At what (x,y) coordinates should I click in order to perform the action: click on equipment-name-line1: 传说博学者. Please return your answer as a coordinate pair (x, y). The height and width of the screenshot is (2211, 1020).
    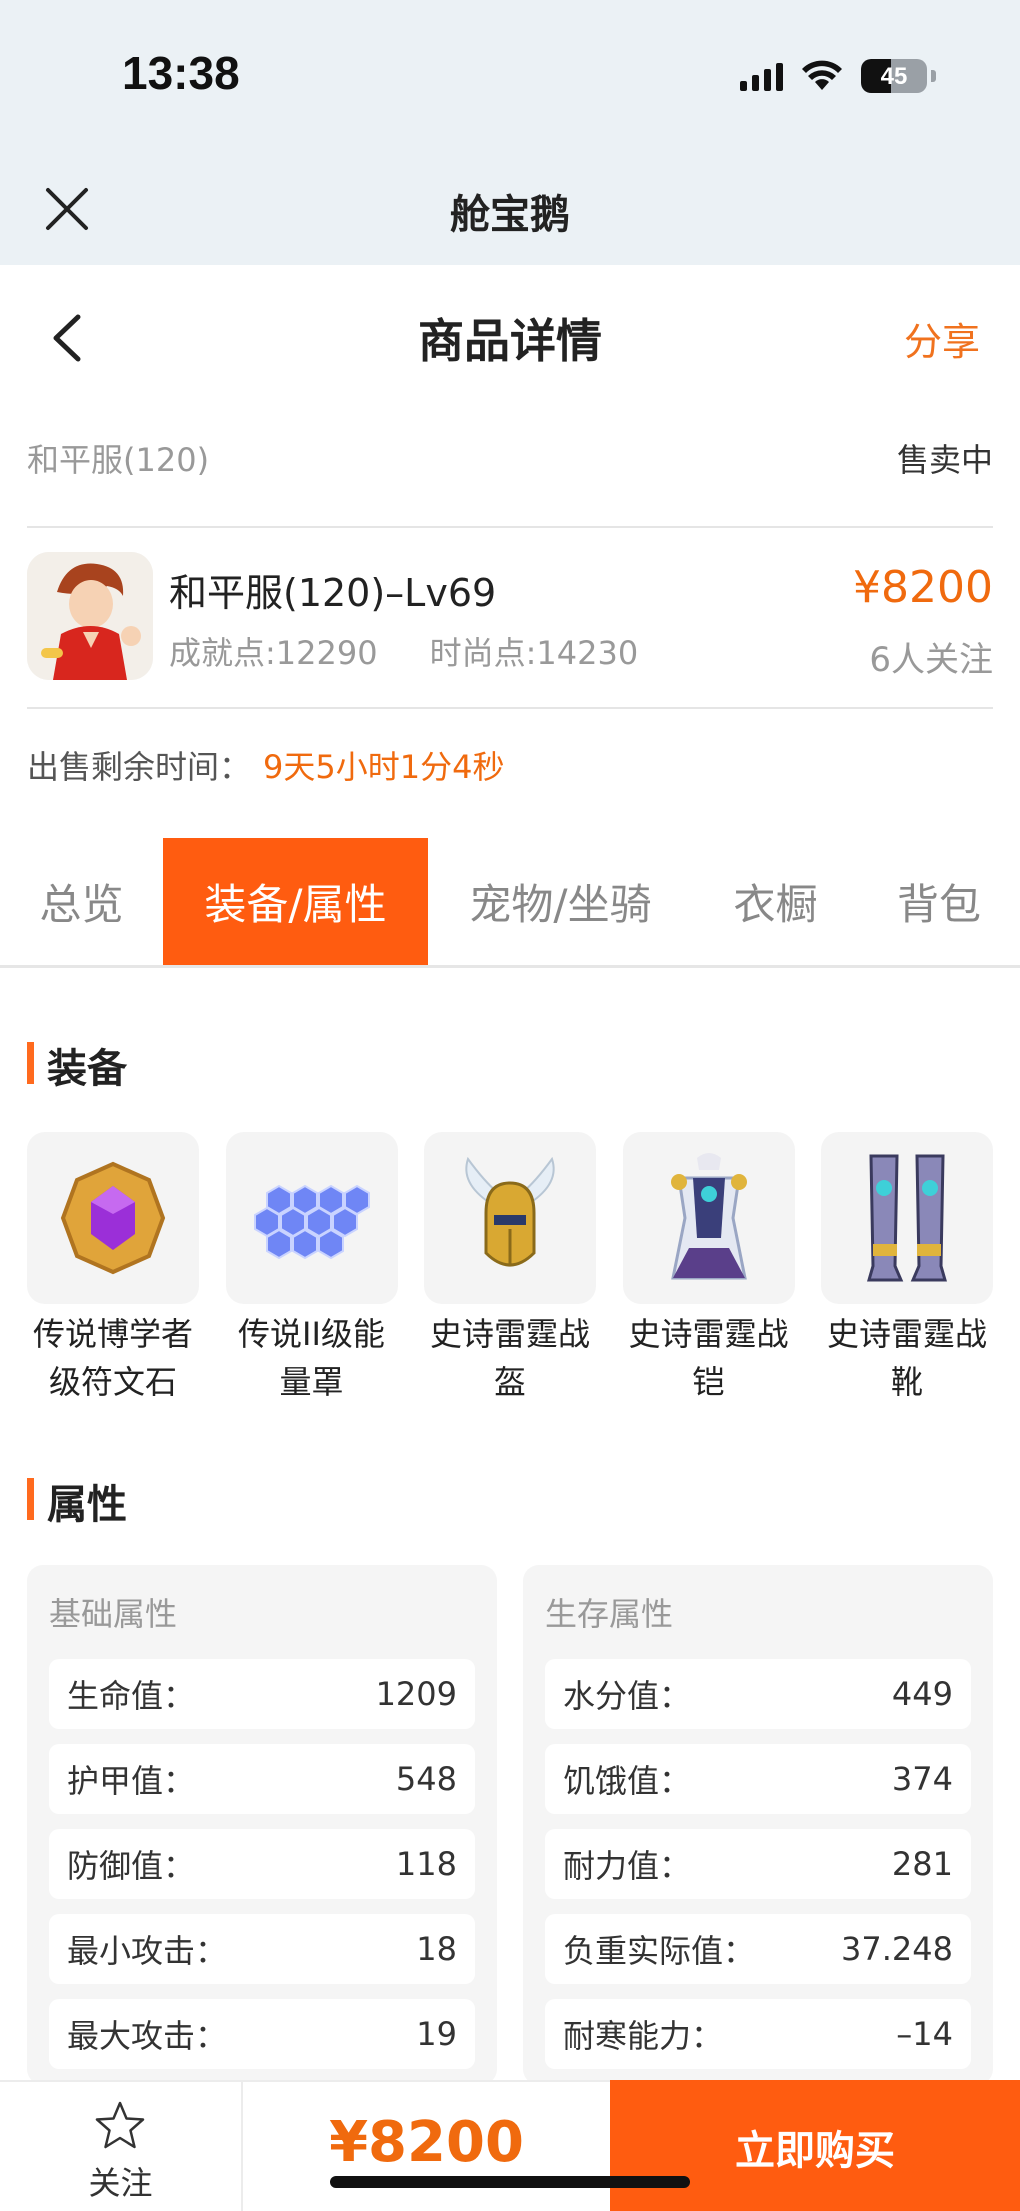
    Looking at the image, I should click on (112, 1334).